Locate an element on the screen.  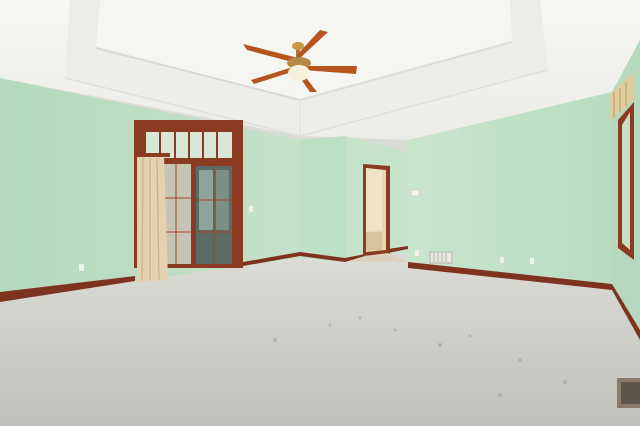
floor-vent is located at coordinates (441, 257).